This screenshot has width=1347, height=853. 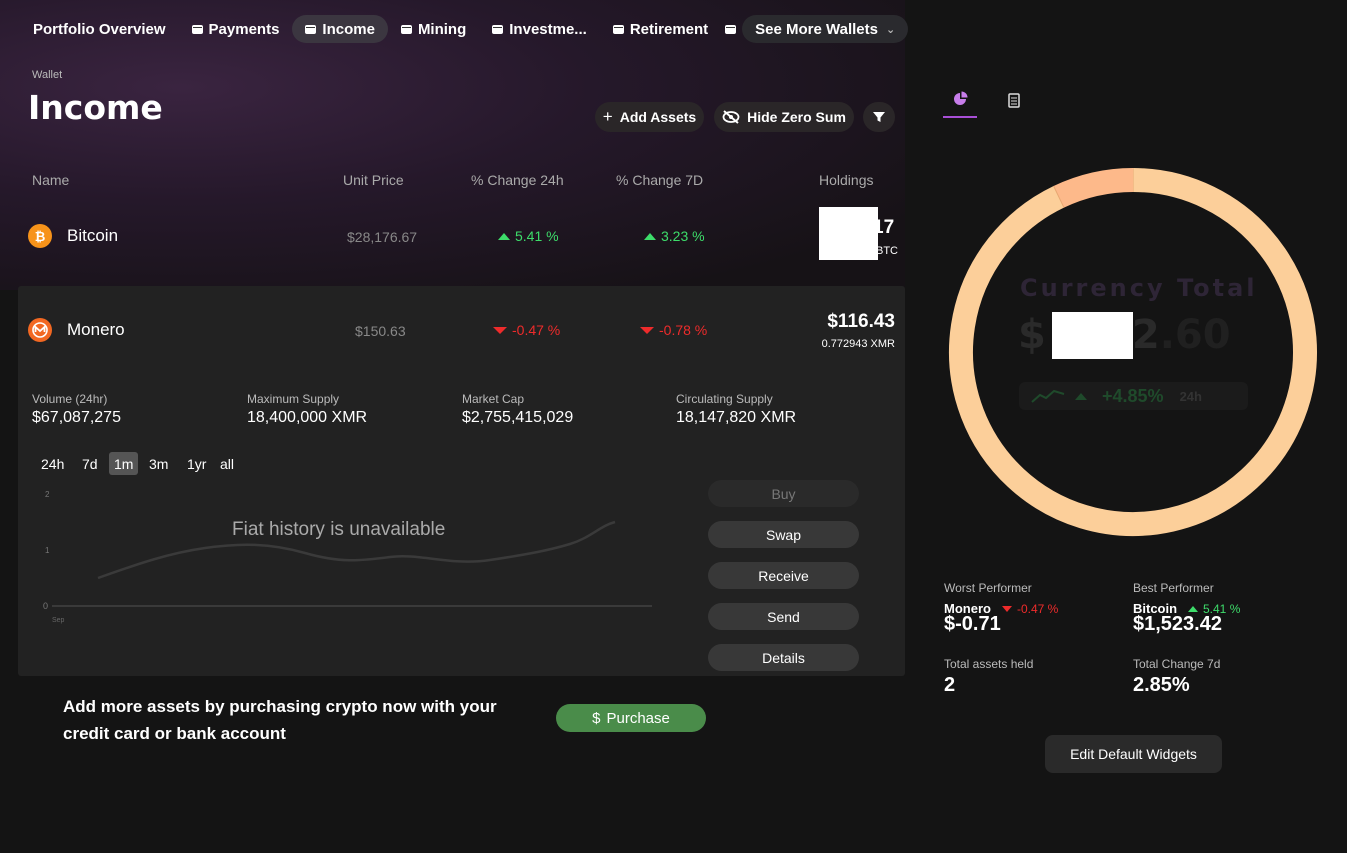 What do you see at coordinates (1048, 396) in the screenshot?
I see `trend-line-icon` at bounding box center [1048, 396].